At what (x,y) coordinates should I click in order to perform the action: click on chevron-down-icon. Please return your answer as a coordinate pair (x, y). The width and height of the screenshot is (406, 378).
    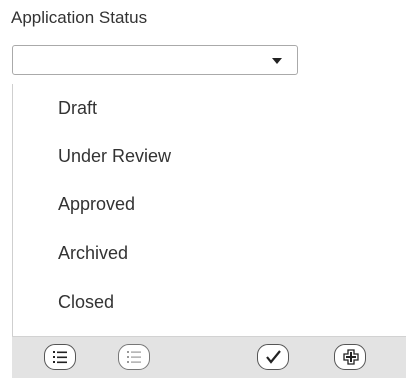
    Looking at the image, I should click on (277, 61).